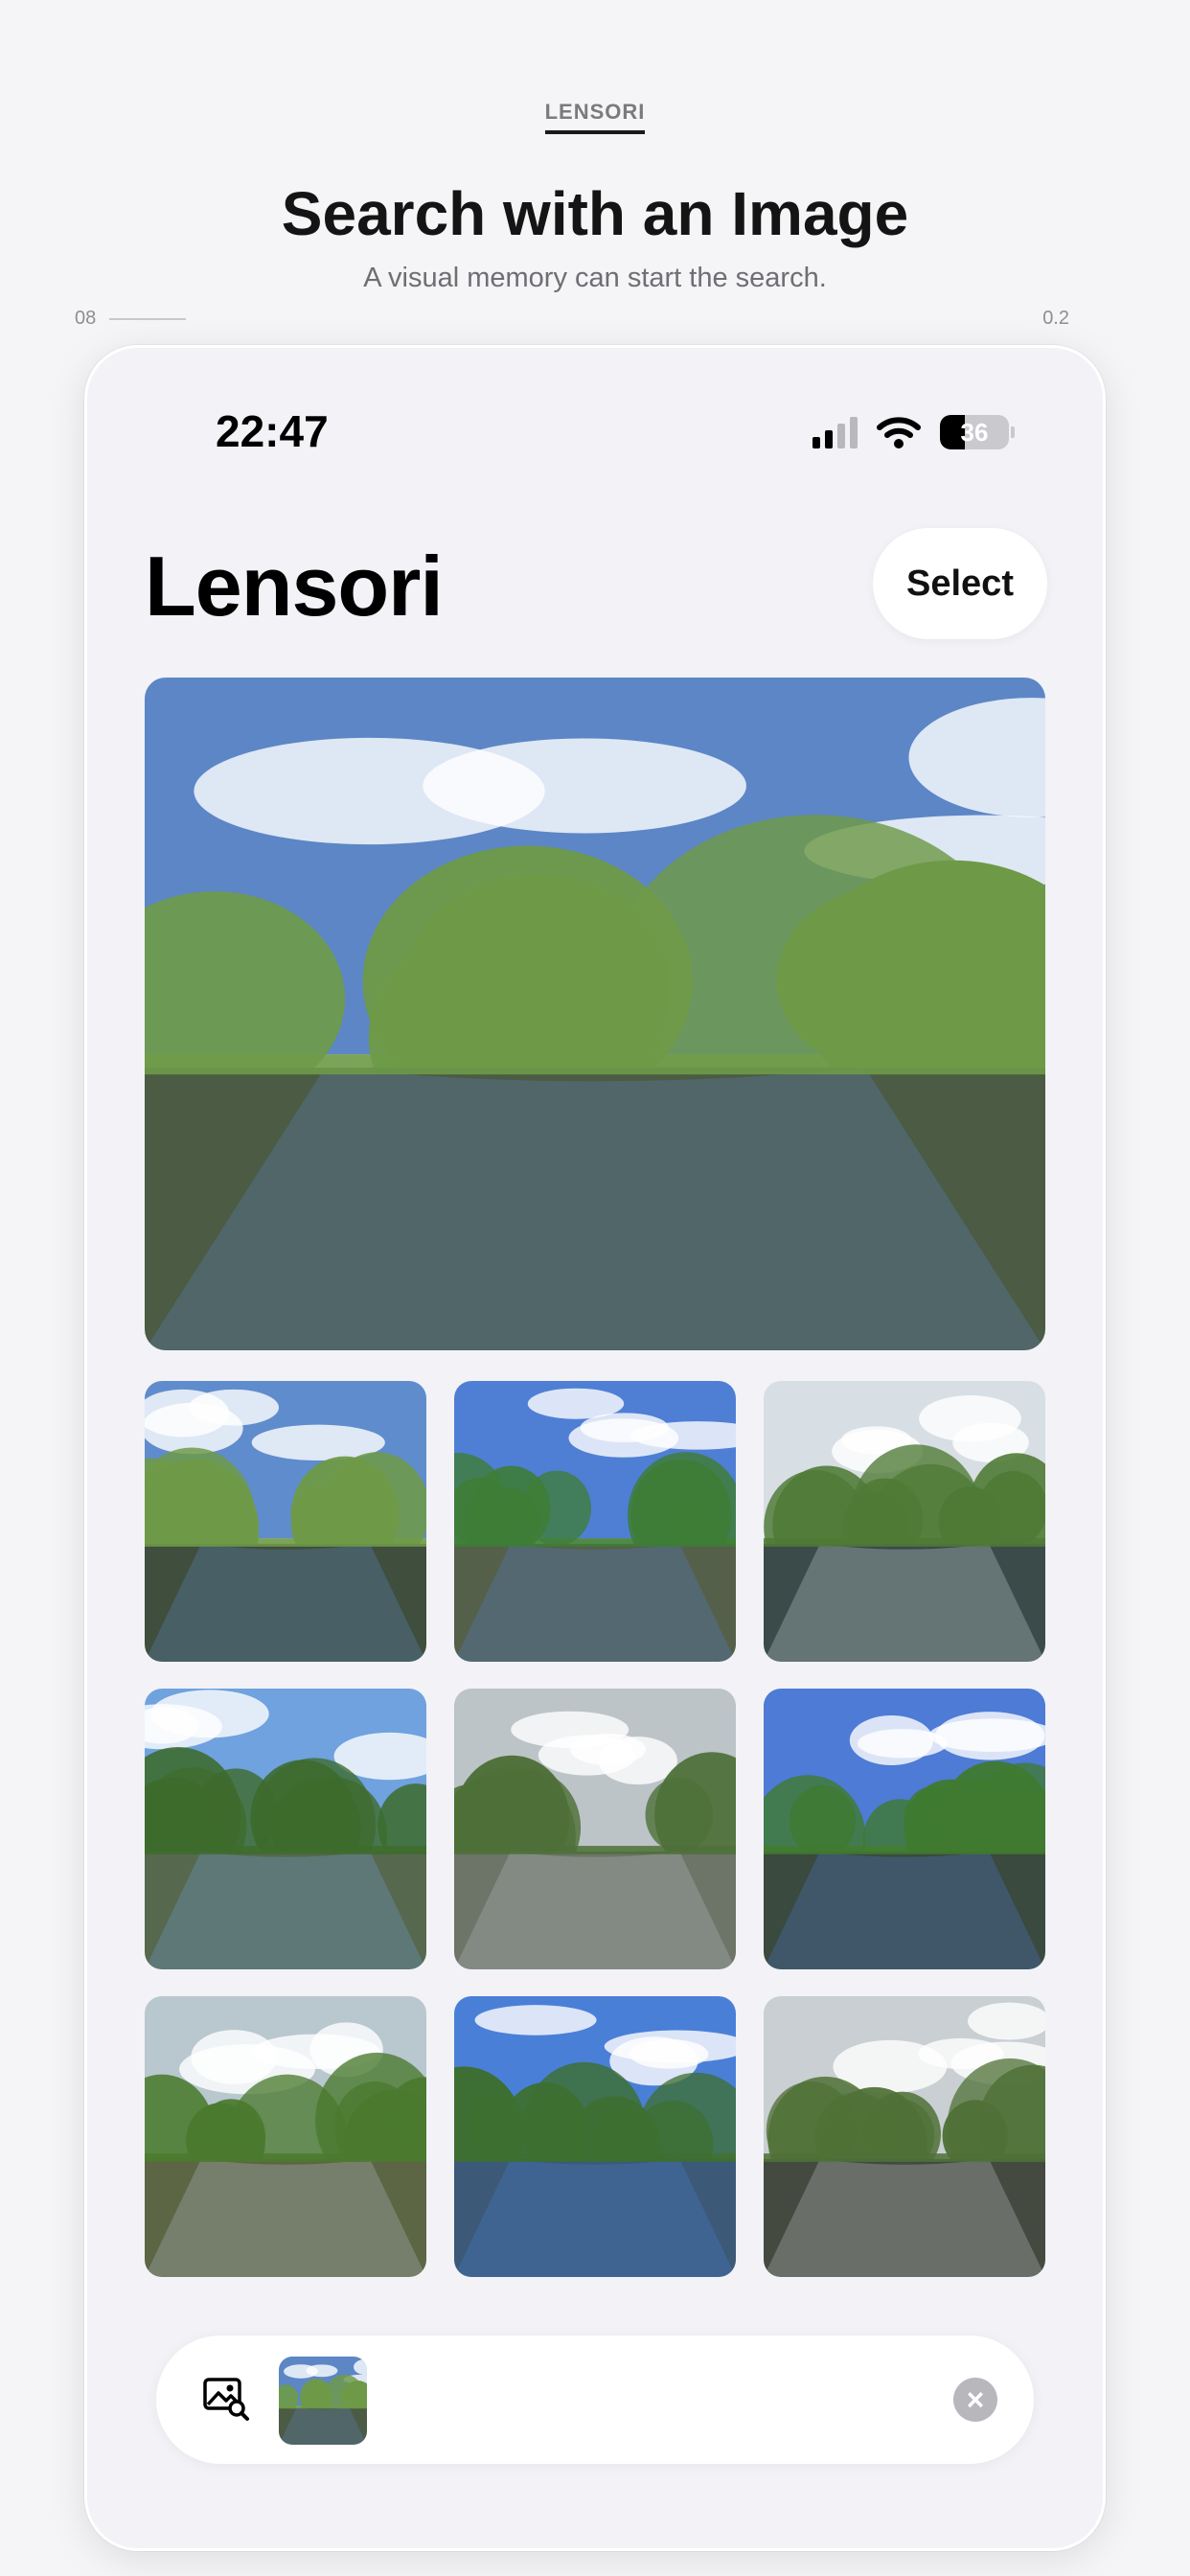 The image size is (1190, 2576). I want to click on select-button: Select, so click(960, 583).